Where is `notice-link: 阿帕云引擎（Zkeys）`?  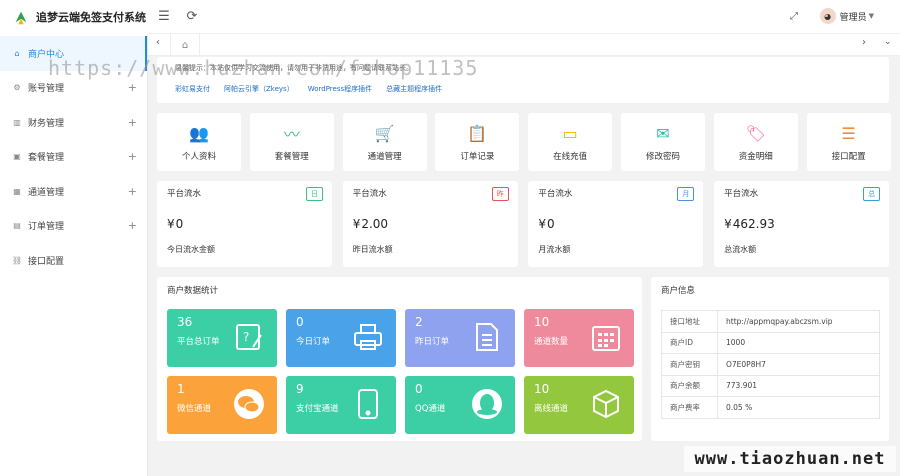
notice-link: 阿帕云引擎（Zkeys） is located at coordinates (259, 89).